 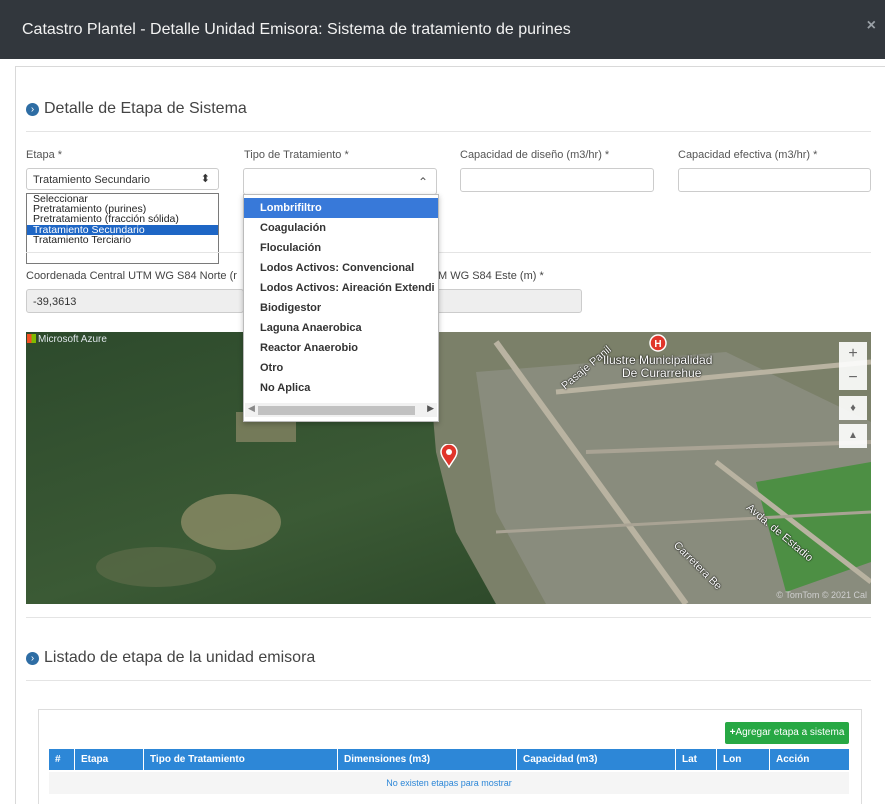 I want to click on tipo-option-highlighted: Lombrifiltro, so click(x=341, y=208).